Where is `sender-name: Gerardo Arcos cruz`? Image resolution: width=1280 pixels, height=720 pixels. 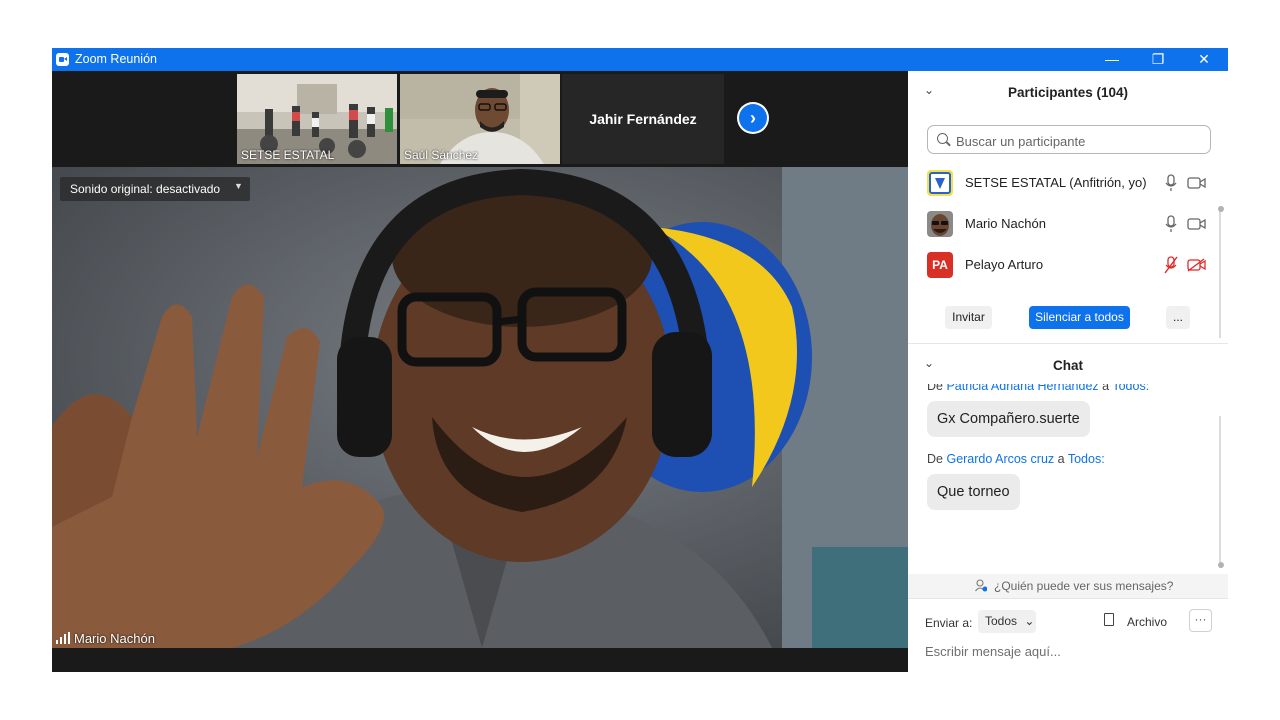
sender-name: Gerardo Arcos cruz is located at coordinates (1000, 459).